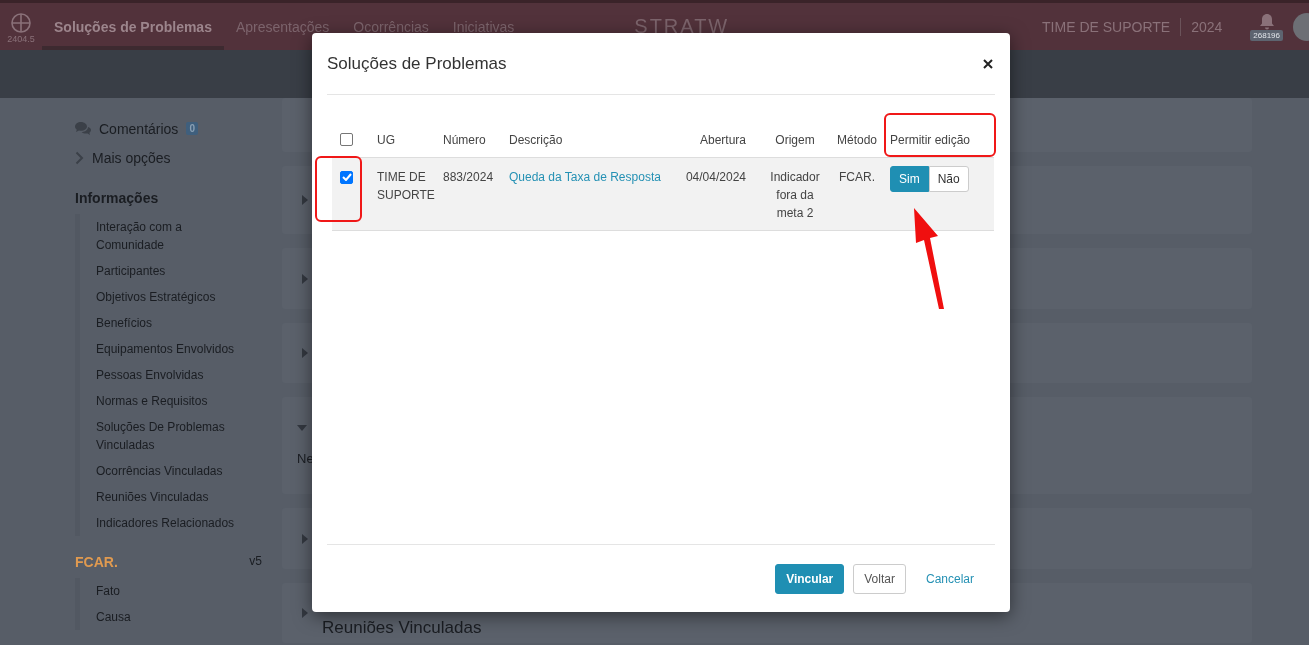 Image resolution: width=1309 pixels, height=645 pixels. I want to click on sidebar-item: Indicadores Relacionados, so click(166, 523).